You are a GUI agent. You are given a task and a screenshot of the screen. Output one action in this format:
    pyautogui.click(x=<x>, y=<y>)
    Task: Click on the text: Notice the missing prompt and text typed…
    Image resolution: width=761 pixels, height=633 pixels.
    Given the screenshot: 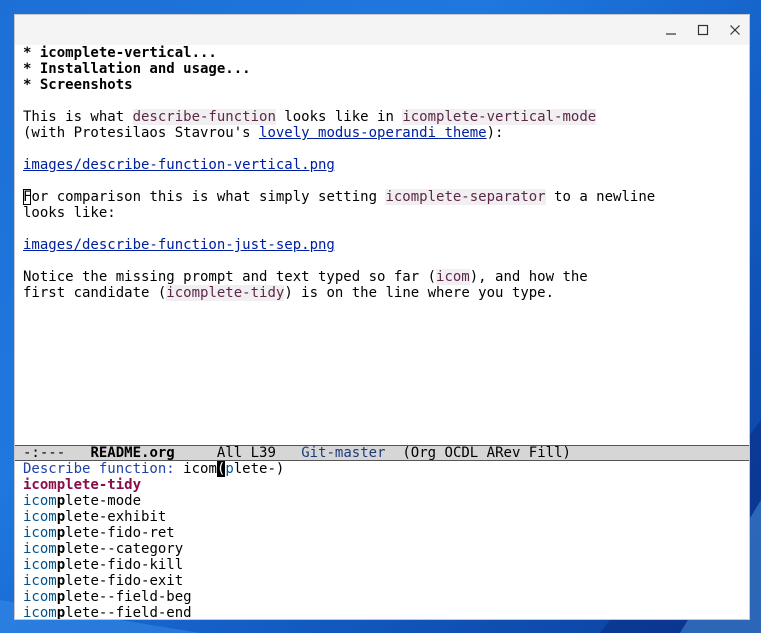 What is the action you would take?
    pyautogui.click(x=230, y=277)
    